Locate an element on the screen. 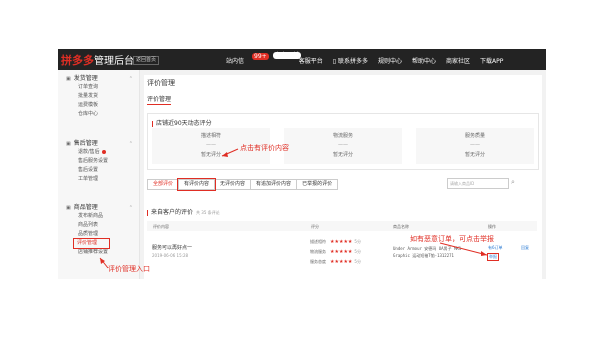 This screenshot has height=340, width=600. arrow-to-report is located at coordinates (463, 249).